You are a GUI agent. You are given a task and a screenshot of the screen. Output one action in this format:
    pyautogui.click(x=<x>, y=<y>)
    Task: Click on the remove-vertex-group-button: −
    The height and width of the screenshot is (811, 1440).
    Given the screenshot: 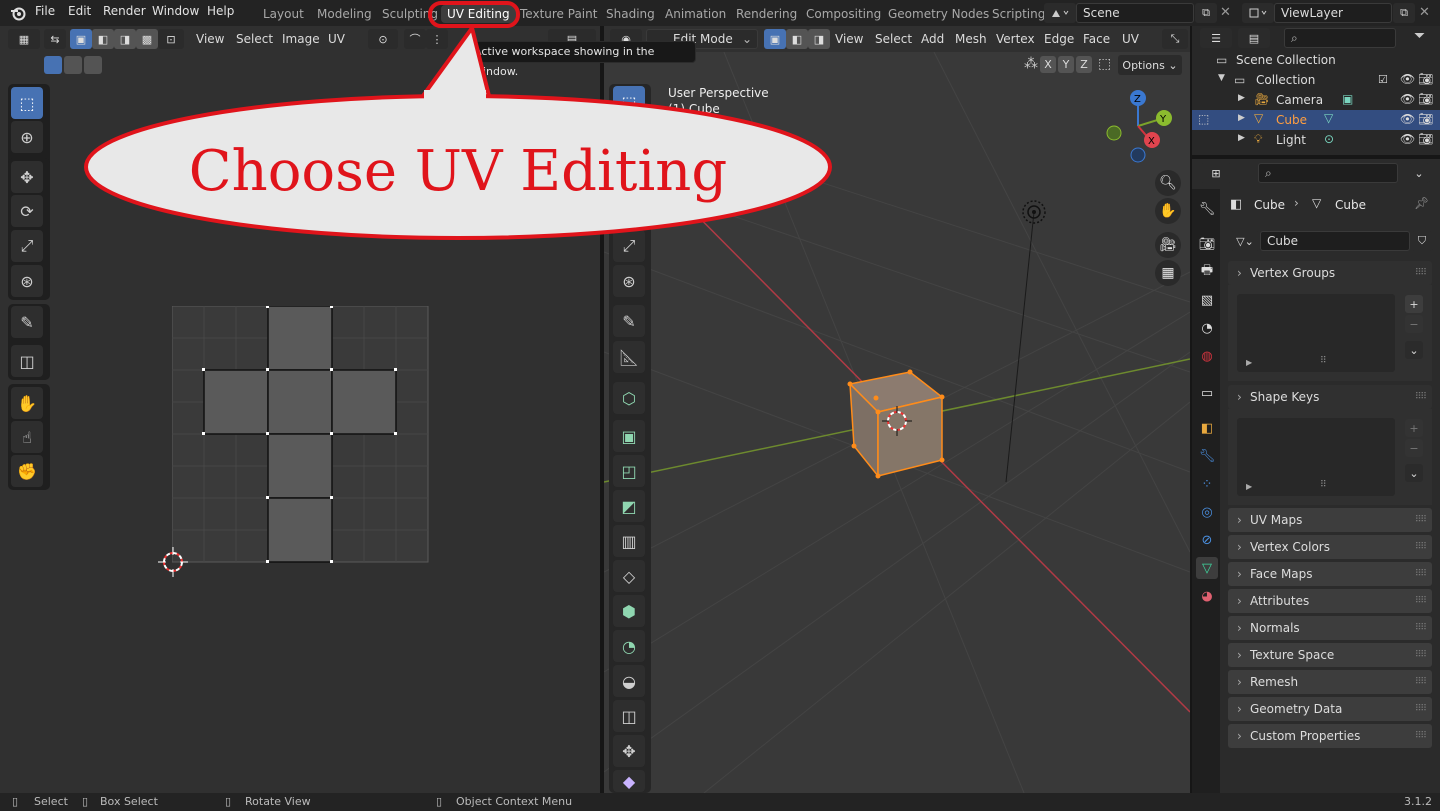 What is the action you would take?
    pyautogui.click(x=1414, y=324)
    